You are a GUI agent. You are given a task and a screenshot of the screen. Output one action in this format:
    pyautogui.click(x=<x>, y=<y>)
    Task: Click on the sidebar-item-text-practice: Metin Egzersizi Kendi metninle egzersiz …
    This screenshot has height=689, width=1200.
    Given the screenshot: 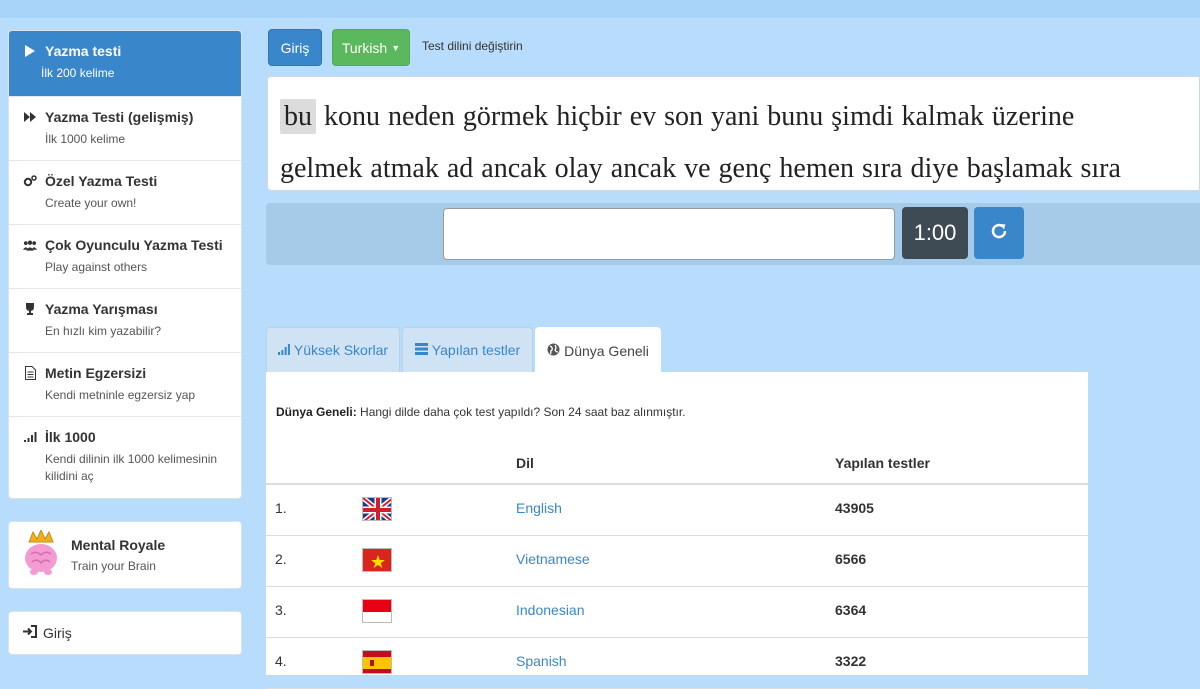 What is the action you would take?
    pyautogui.click(x=125, y=384)
    